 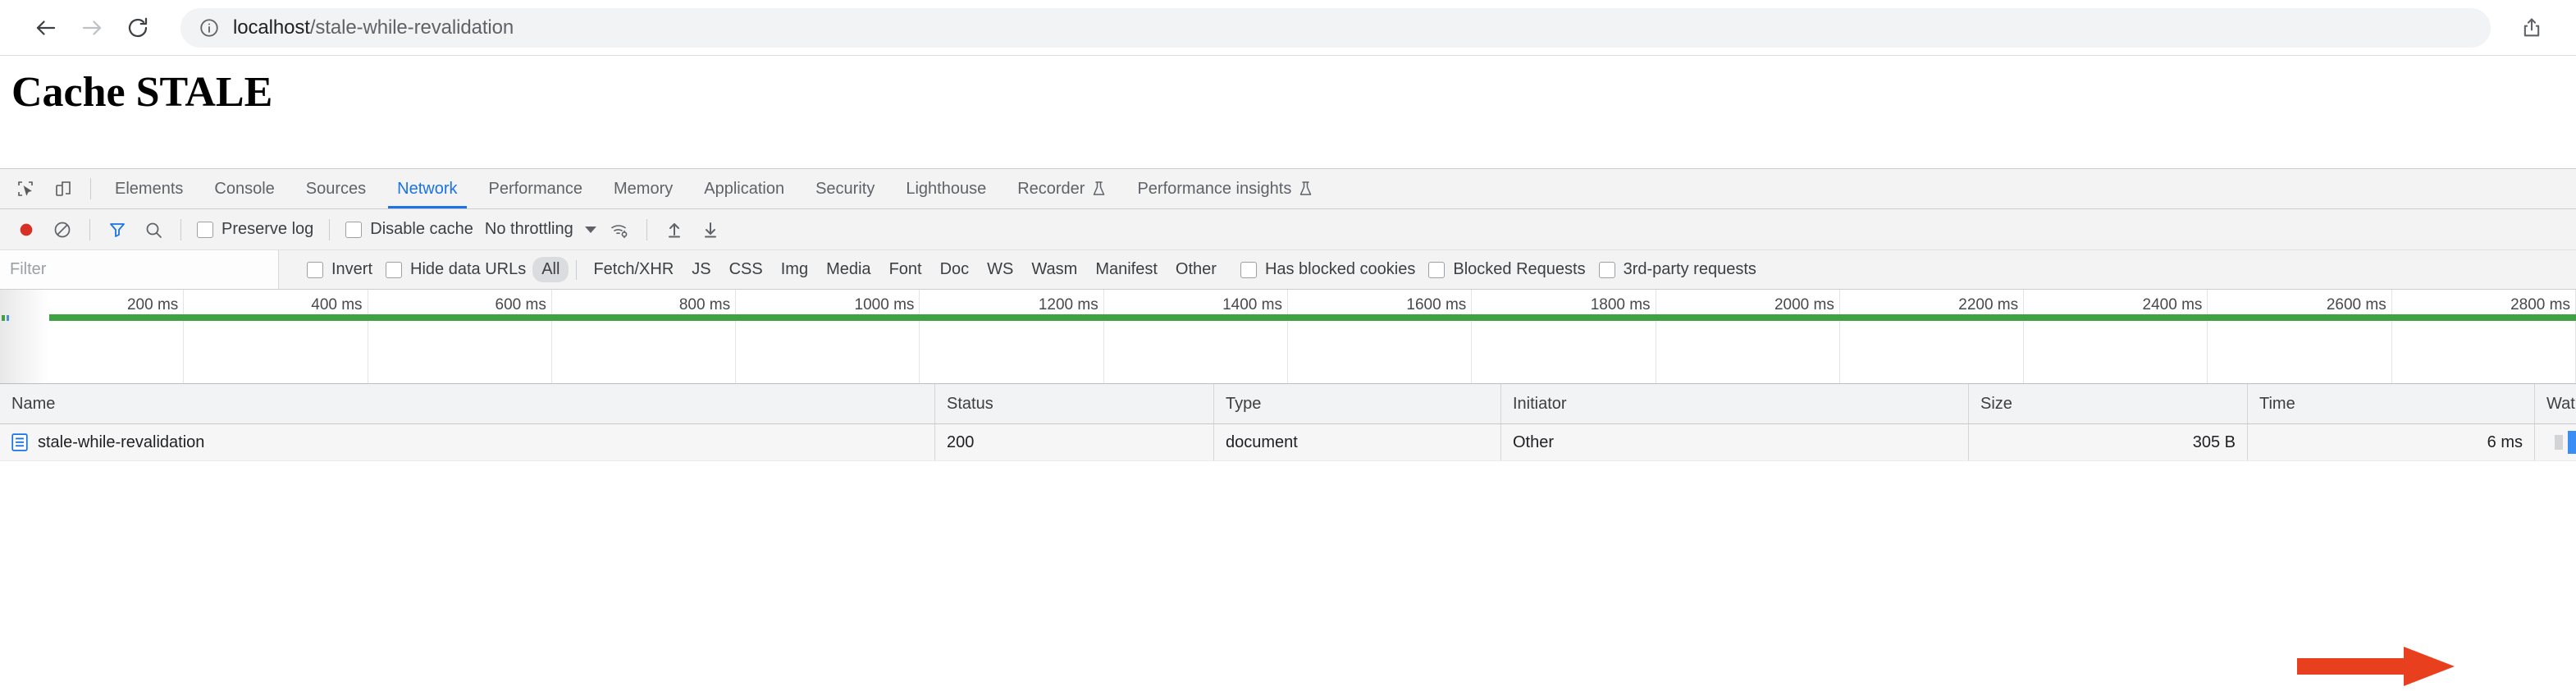 I want to click on tab-sources: Sources, so click(x=336, y=188).